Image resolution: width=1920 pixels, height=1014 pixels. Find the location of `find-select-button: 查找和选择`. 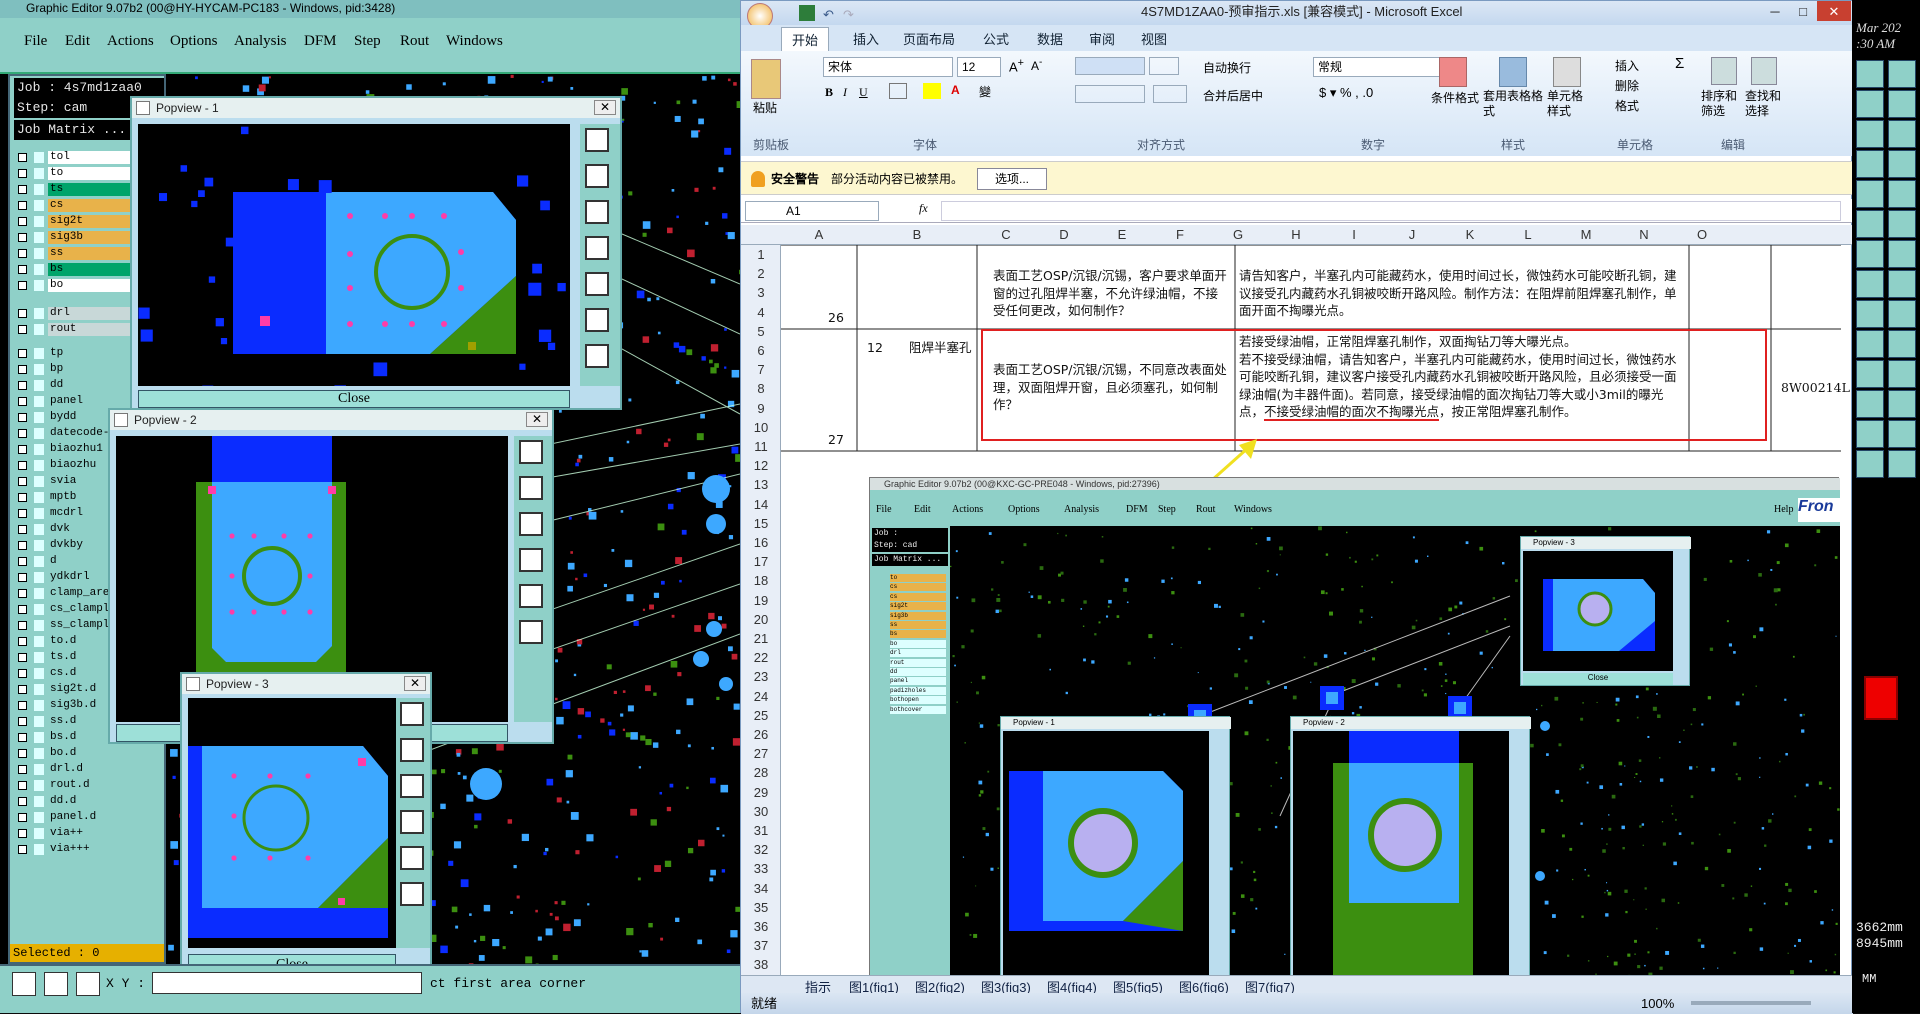

find-select-button: 查找和选择 is located at coordinates (1763, 104).